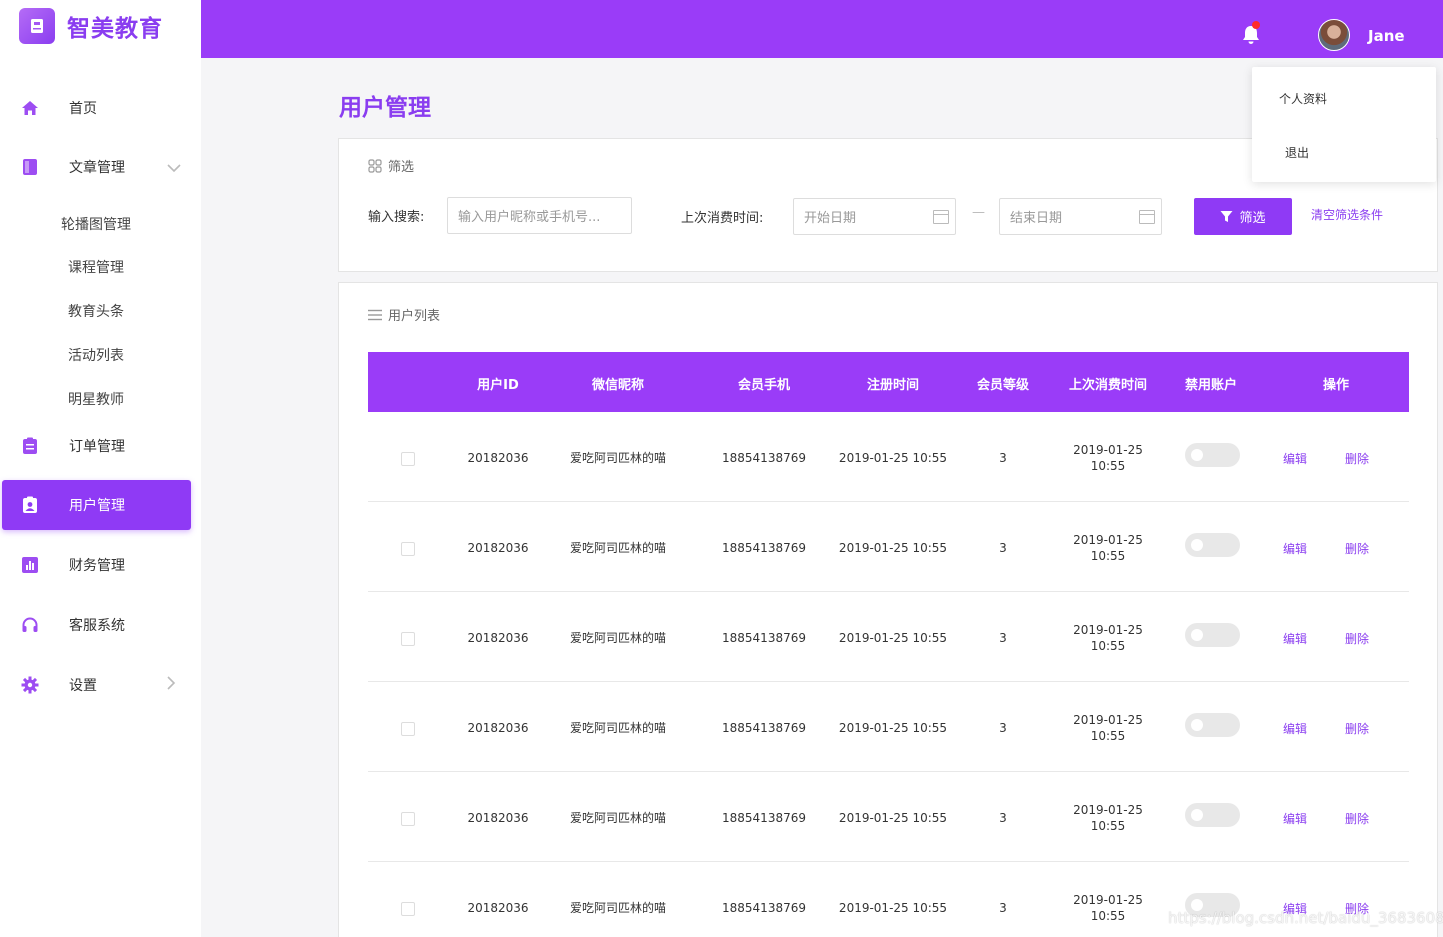 The height and width of the screenshot is (937, 1443). I want to click on clear-filters-link: 清空筛选条件, so click(1347, 214).